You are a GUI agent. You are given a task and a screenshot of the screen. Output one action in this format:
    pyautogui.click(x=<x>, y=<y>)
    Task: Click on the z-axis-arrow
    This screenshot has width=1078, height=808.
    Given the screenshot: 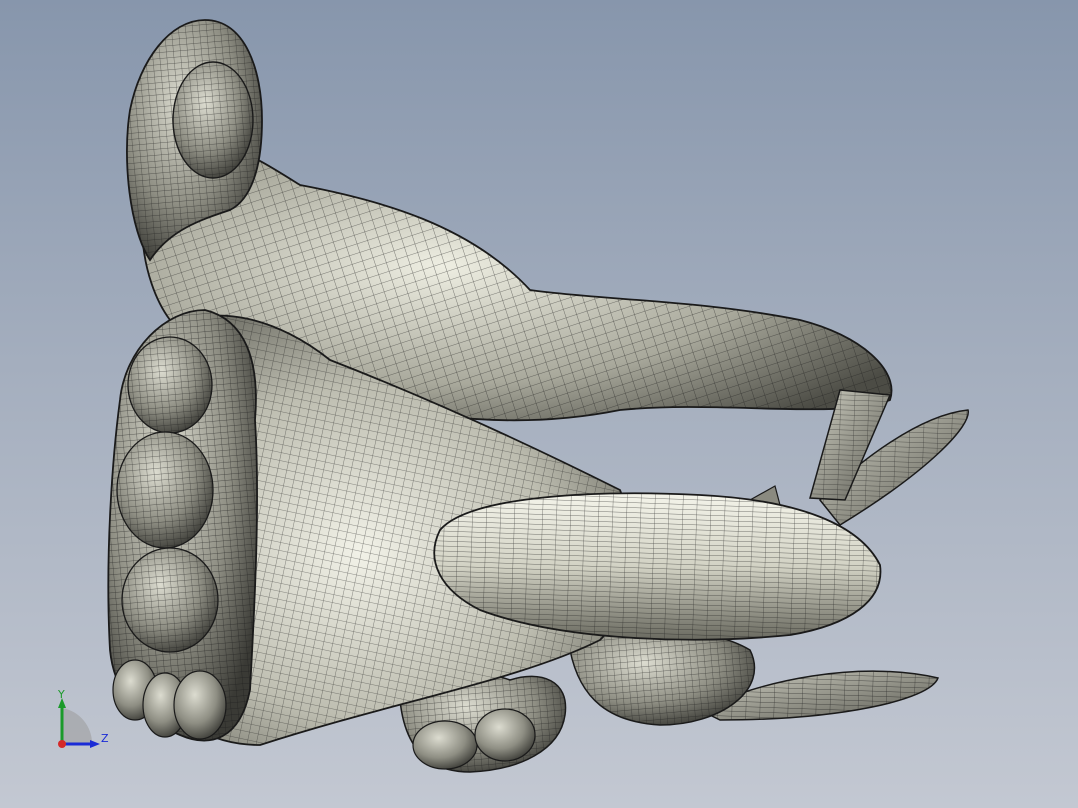 What is the action you would take?
    pyautogui.click(x=95, y=744)
    